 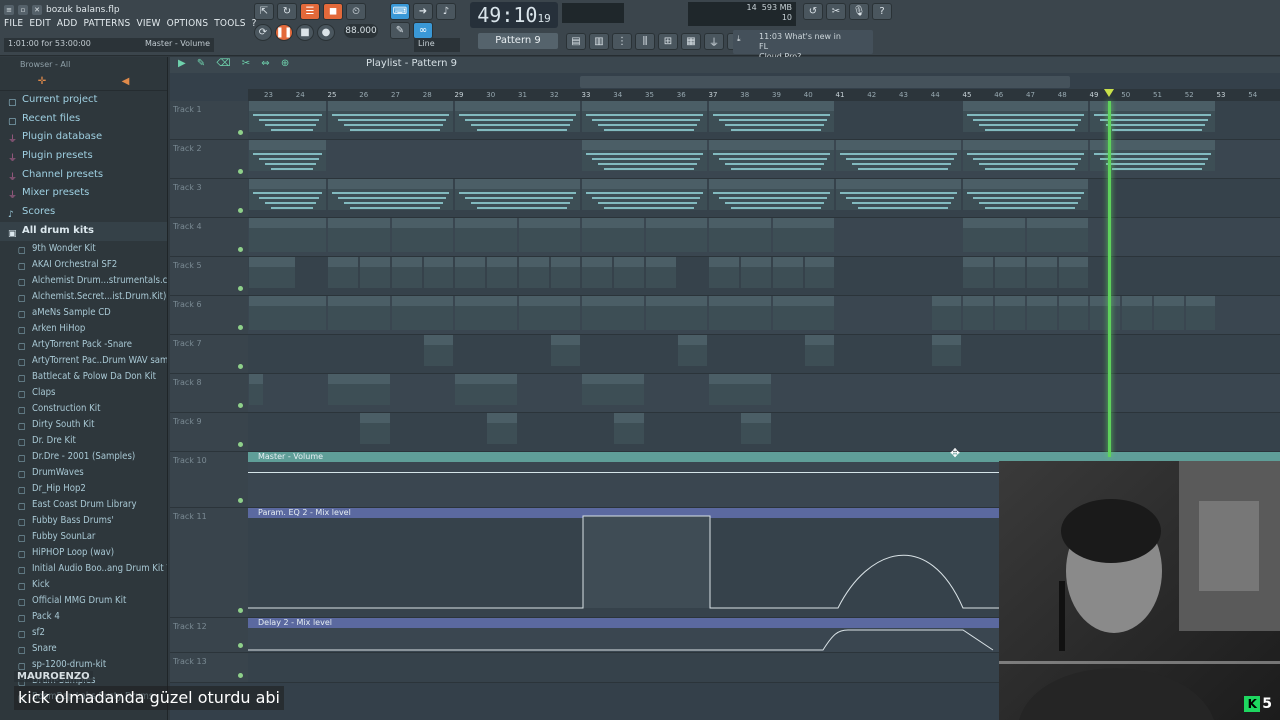 What do you see at coordinates (83, 212) in the screenshot?
I see `browser-item-6: ♪ Scores` at bounding box center [83, 212].